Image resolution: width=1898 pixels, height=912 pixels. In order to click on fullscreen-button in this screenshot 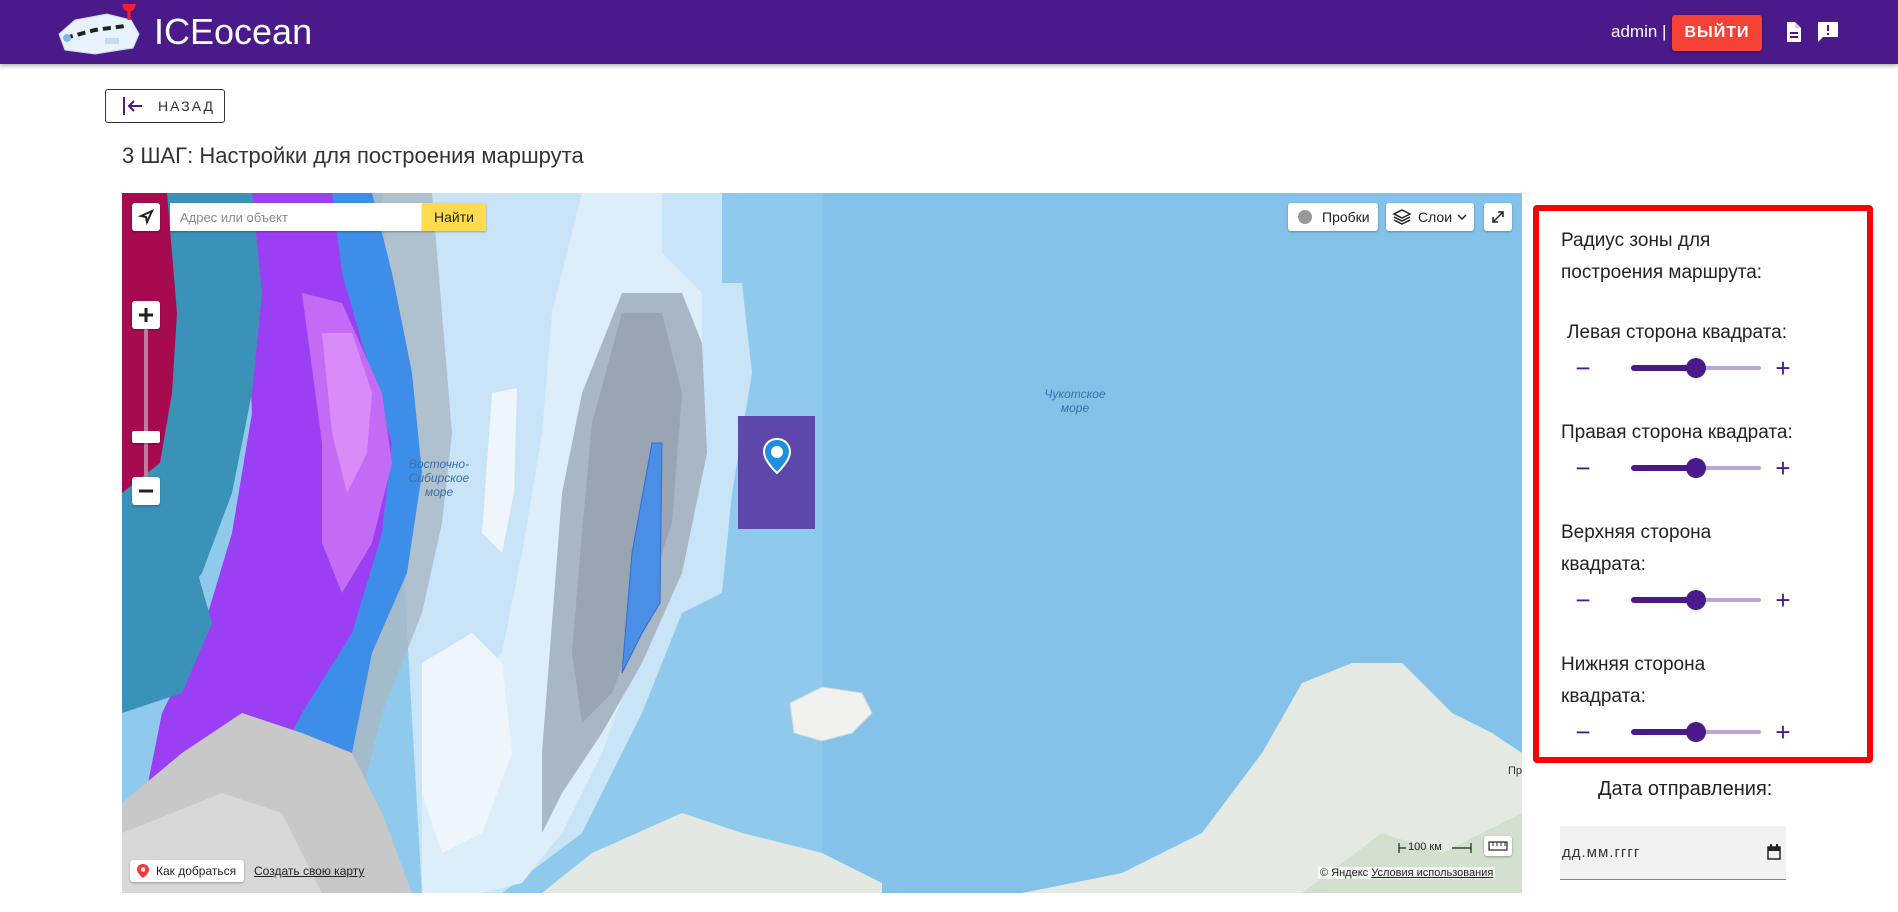, I will do `click(1498, 217)`.